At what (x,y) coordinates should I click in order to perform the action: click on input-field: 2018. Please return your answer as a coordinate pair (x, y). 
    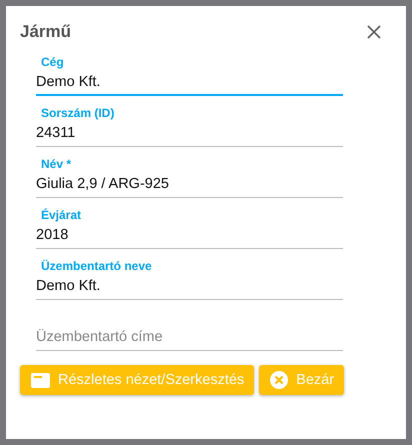
    Looking at the image, I should click on (189, 236).